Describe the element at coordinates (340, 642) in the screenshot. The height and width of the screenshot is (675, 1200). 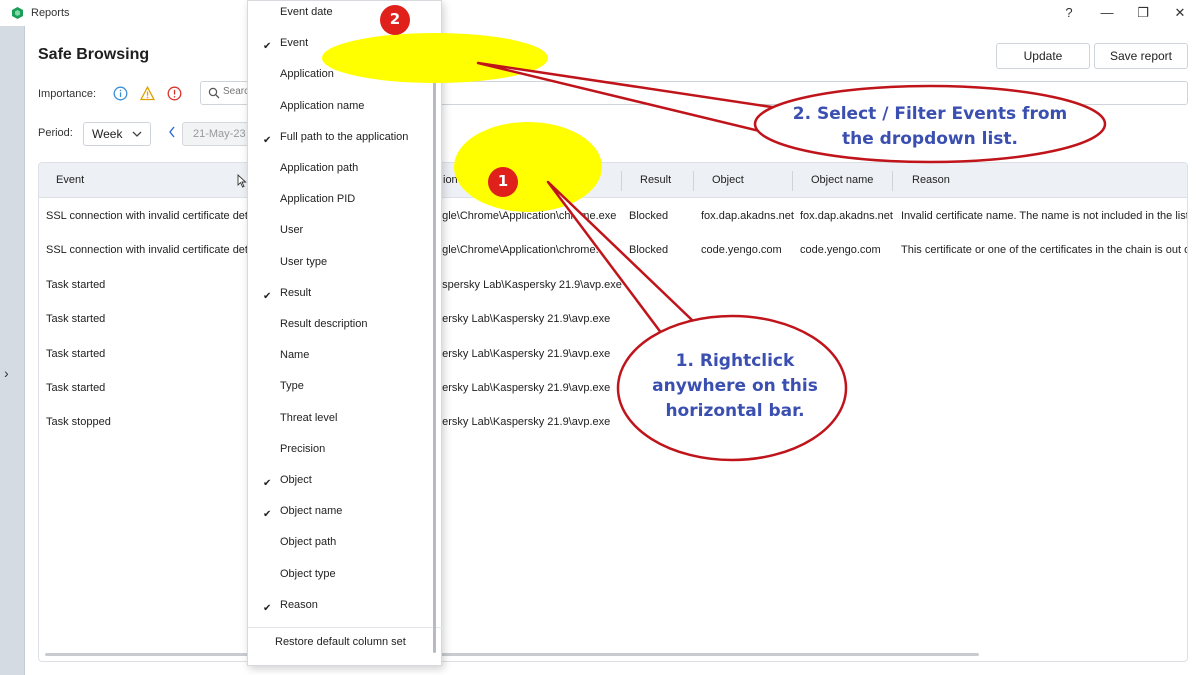
I see `menu-item-label: Restore default column set` at that location.